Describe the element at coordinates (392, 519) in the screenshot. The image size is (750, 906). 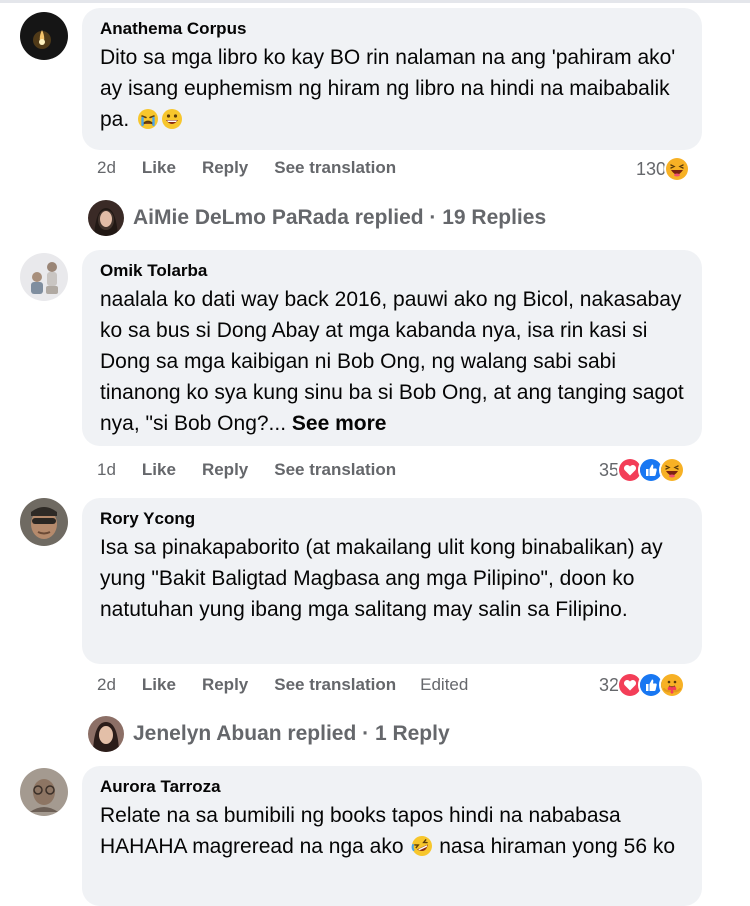
I see `comment-author: Rory Ycong` at that location.